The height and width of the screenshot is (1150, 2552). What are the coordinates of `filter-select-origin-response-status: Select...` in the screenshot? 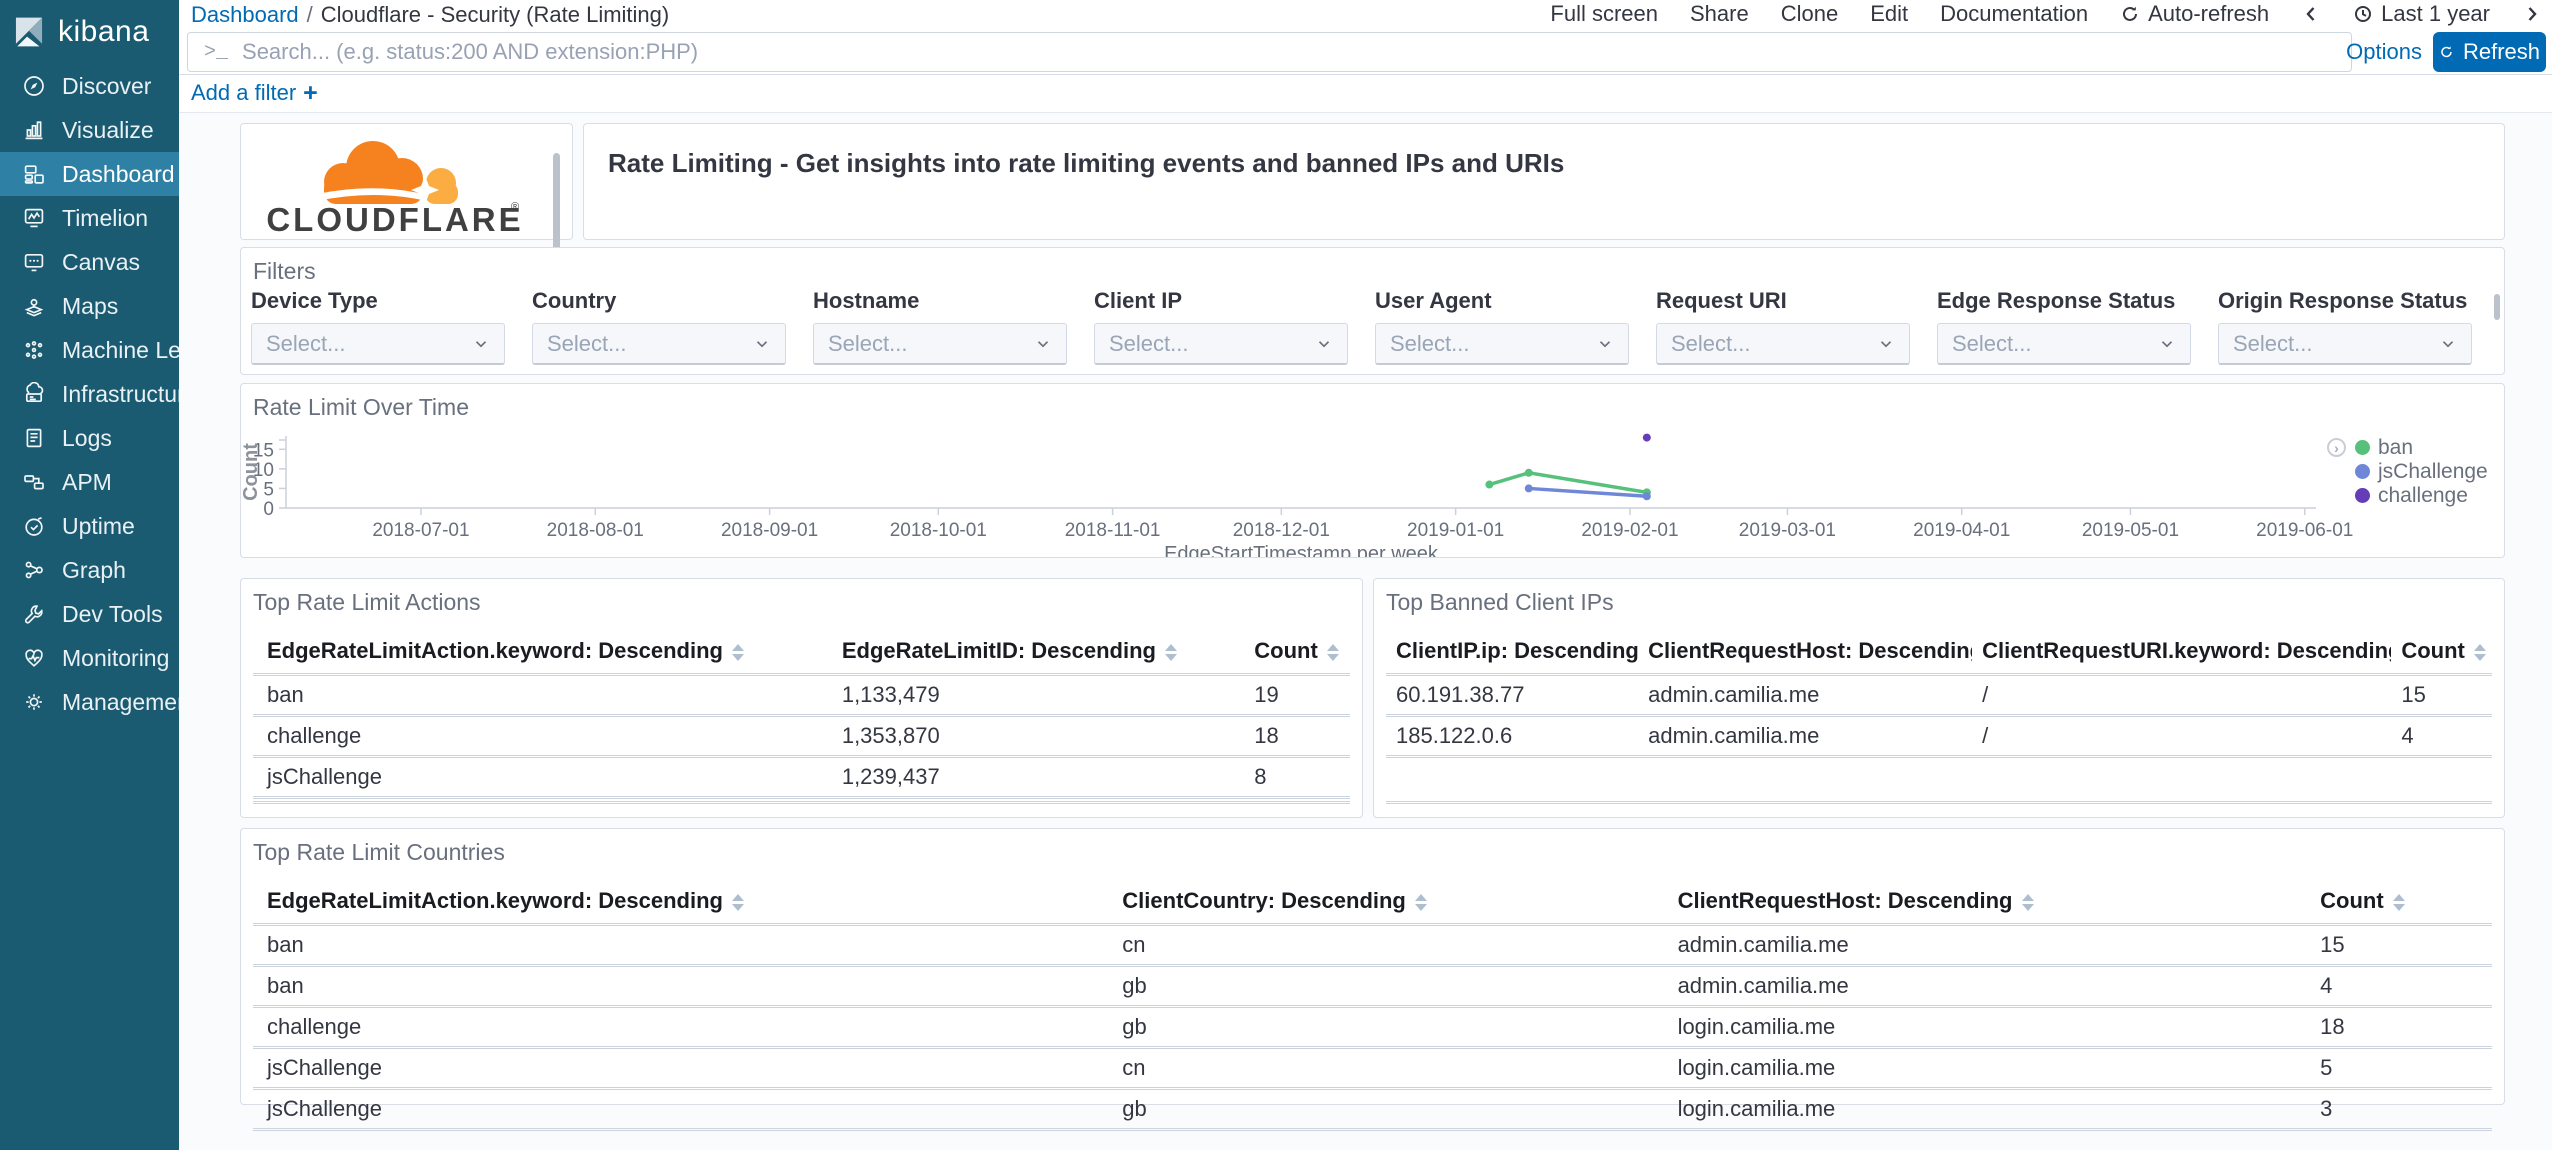 It's located at (2345, 344).